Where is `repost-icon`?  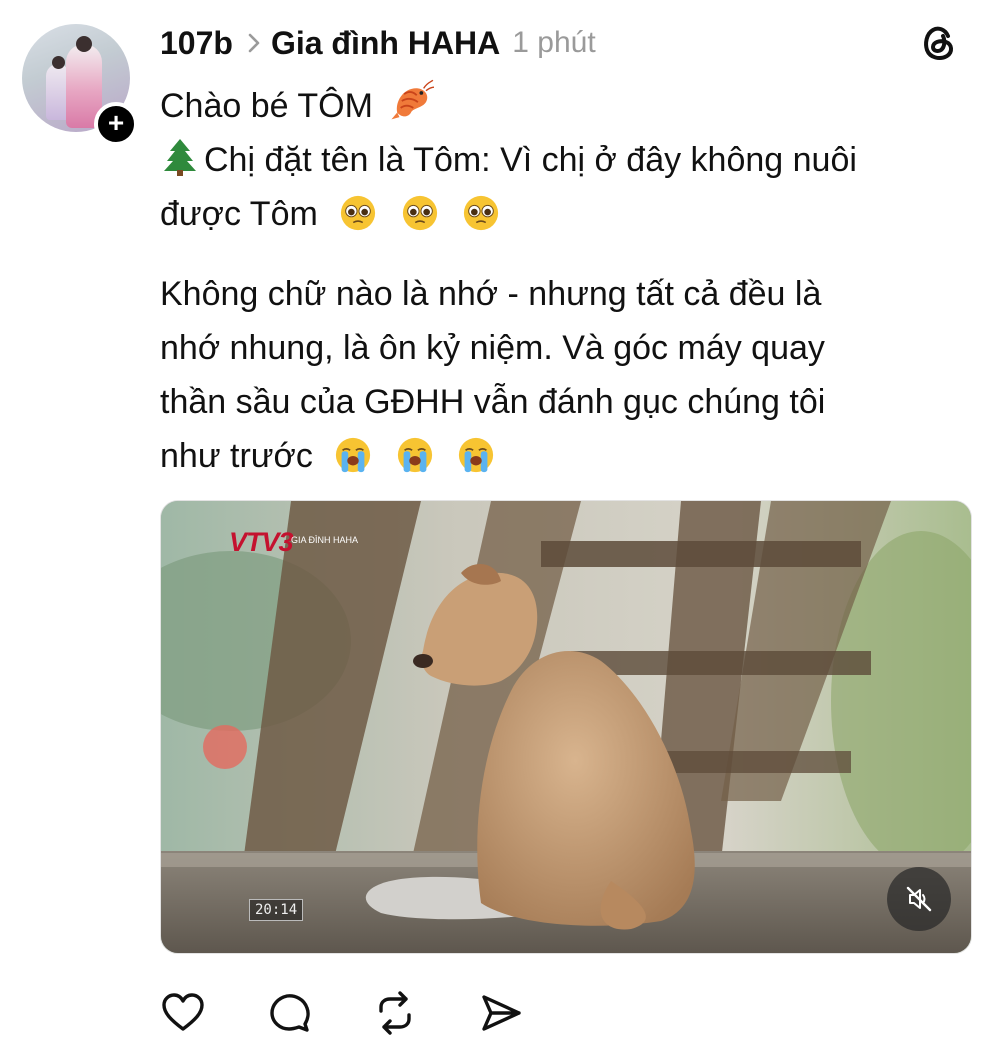
repost-icon is located at coordinates (395, 1013).